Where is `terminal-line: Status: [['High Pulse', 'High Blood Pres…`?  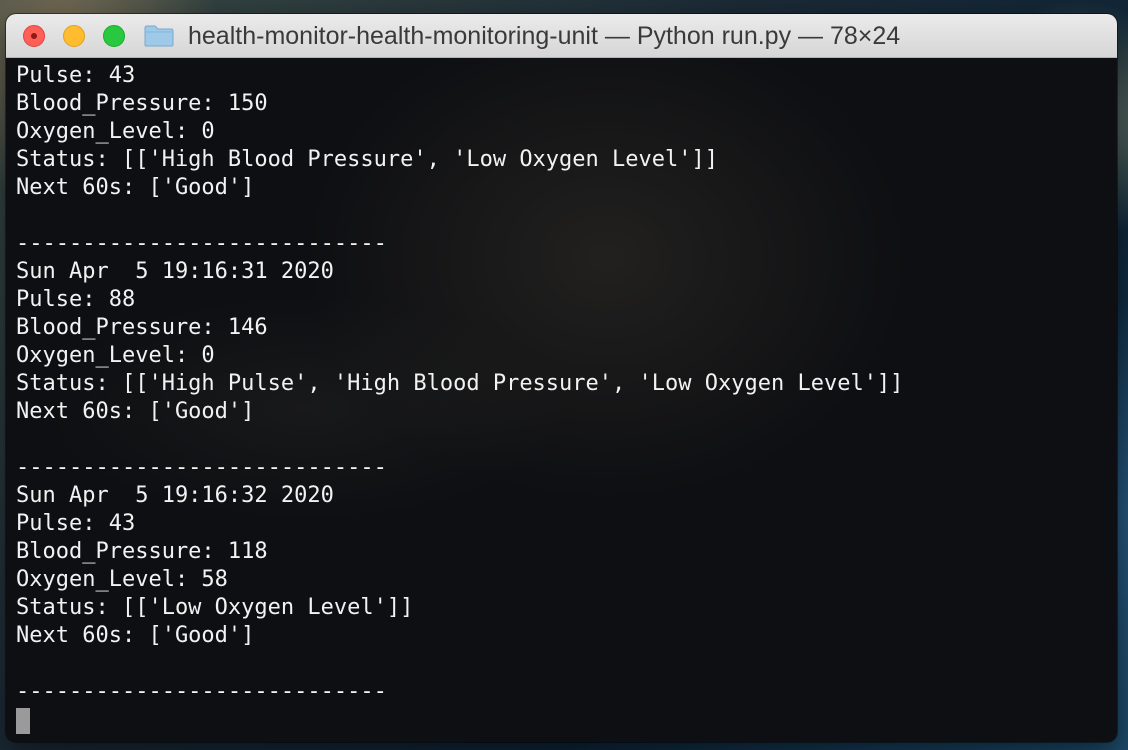 terminal-line: Status: [['High Pulse', 'High Blood Pres… is located at coordinates (460, 383).